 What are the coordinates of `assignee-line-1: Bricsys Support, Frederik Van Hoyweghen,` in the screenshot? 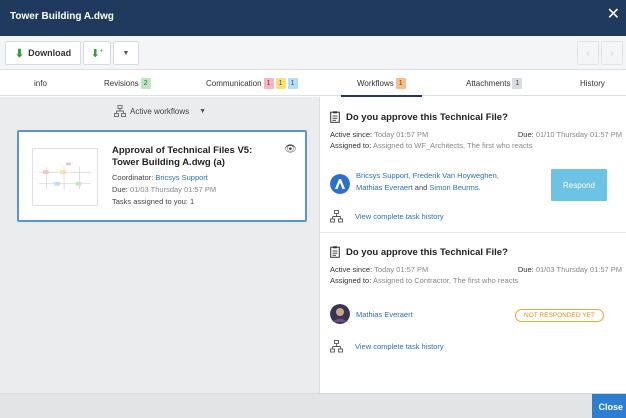 It's located at (427, 176).